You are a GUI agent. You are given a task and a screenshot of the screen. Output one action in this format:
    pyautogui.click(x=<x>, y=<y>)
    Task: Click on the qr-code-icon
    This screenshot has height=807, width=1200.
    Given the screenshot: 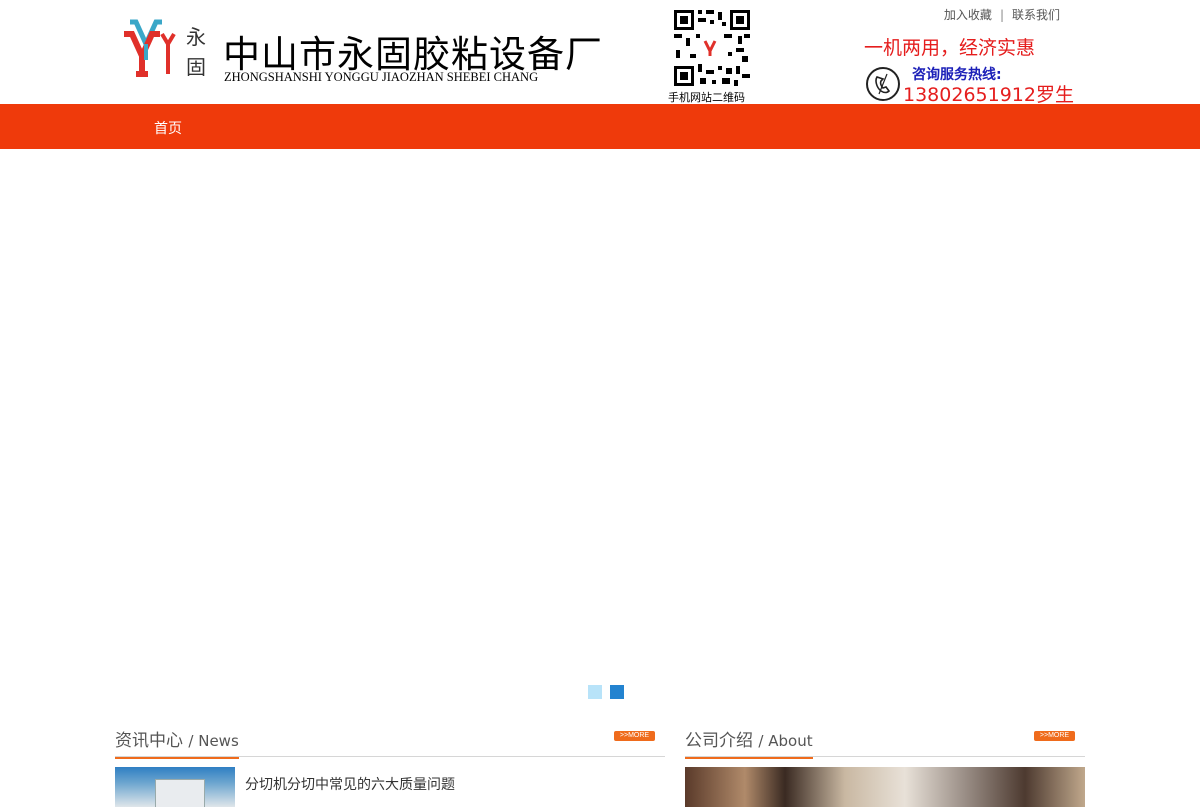 What is the action you would take?
    pyautogui.click(x=712, y=48)
    